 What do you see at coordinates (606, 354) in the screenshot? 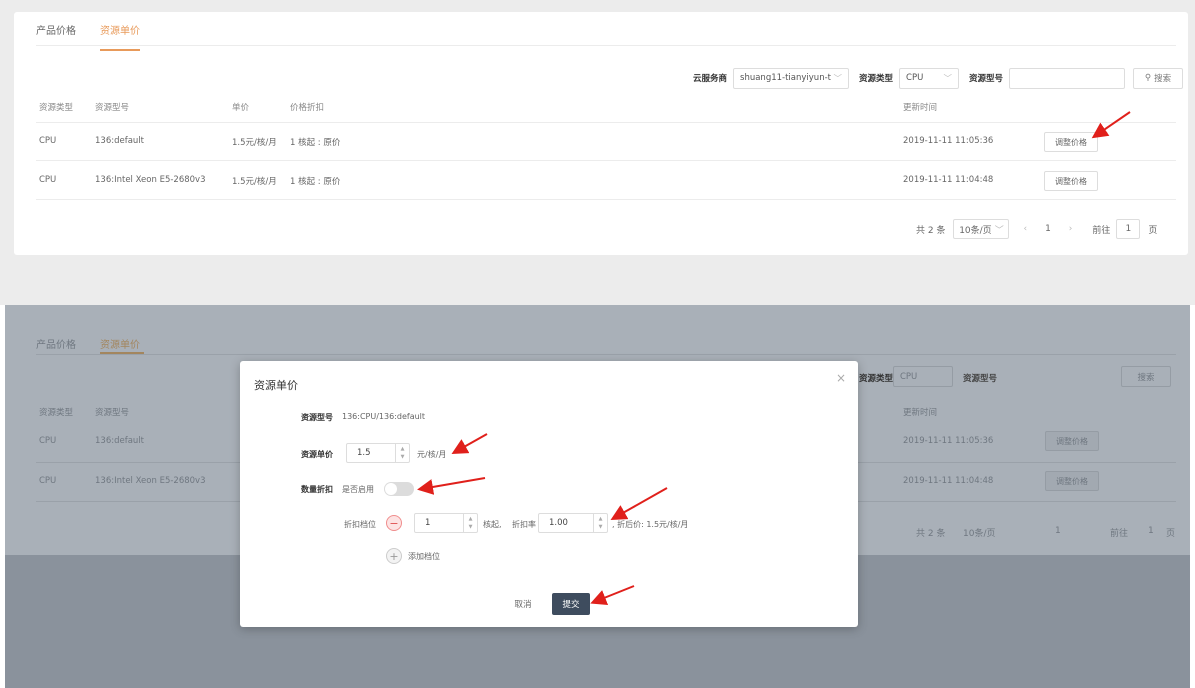
I see `tab-bar-divider` at bounding box center [606, 354].